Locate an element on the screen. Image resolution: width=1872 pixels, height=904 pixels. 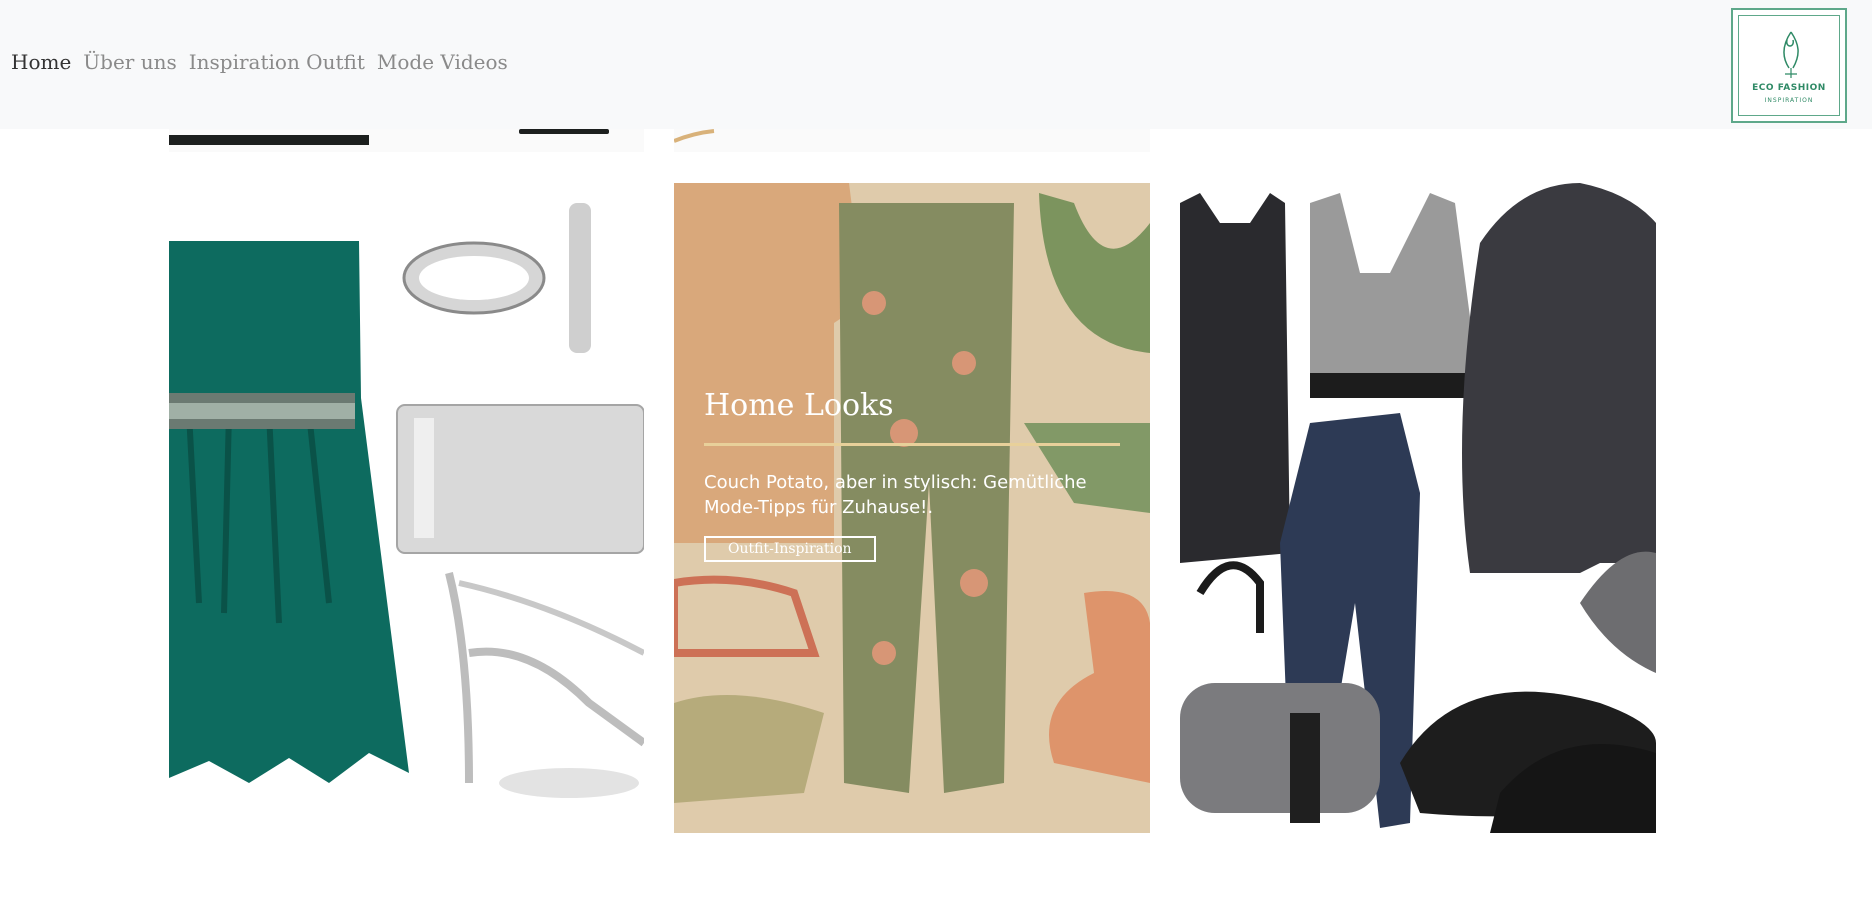
site-logo: ECO FASHION INSPIRATION is located at coordinates (1789, 65).